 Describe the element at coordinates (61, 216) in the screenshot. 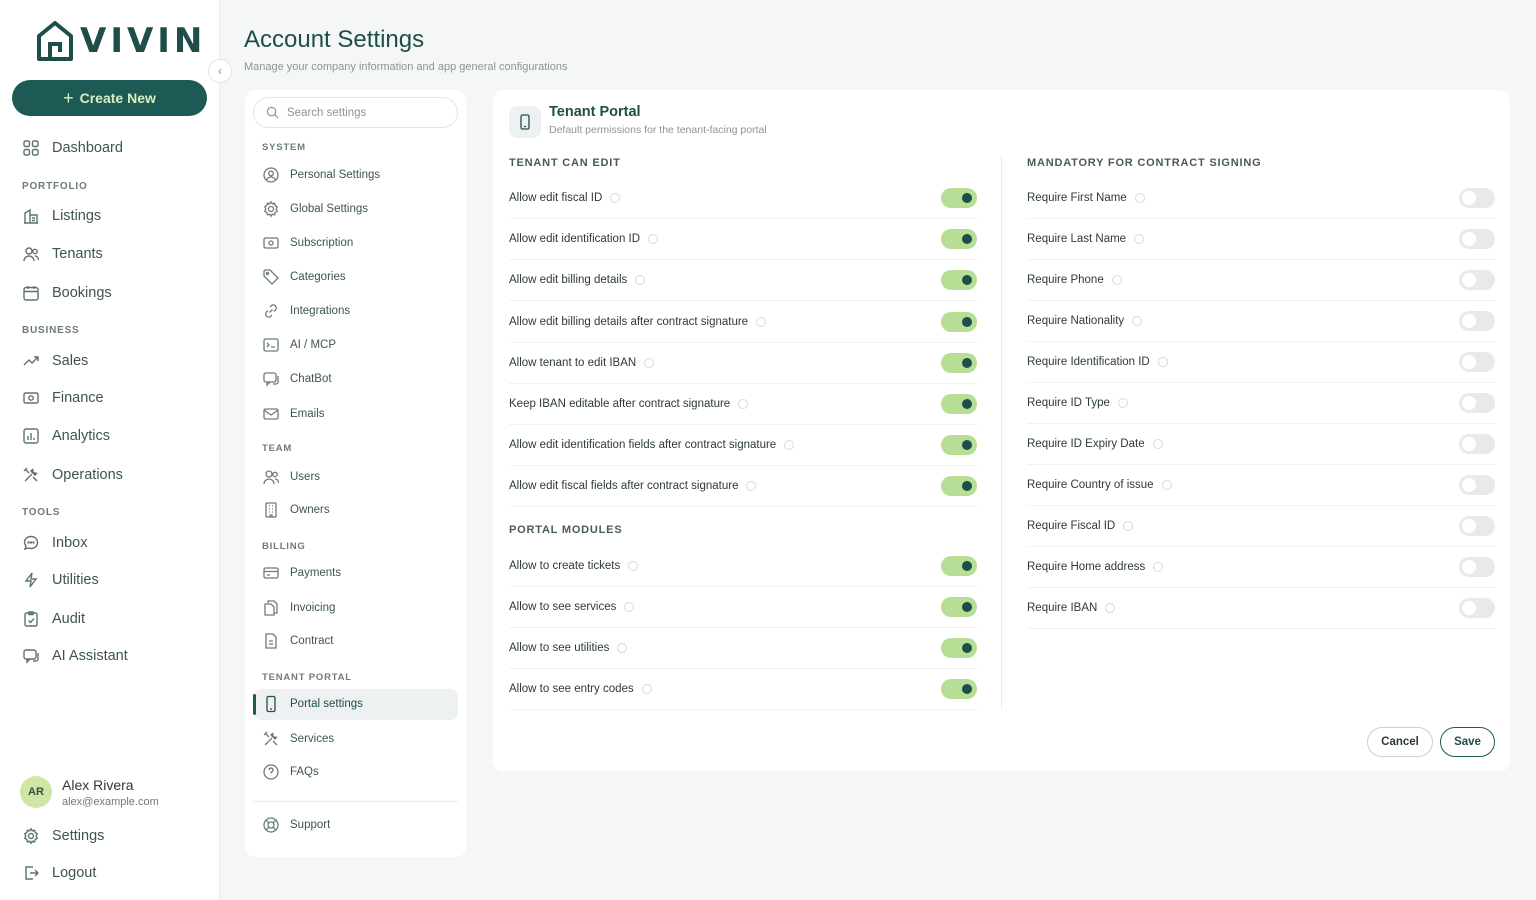

I see `nav-listings: Listings` at that location.